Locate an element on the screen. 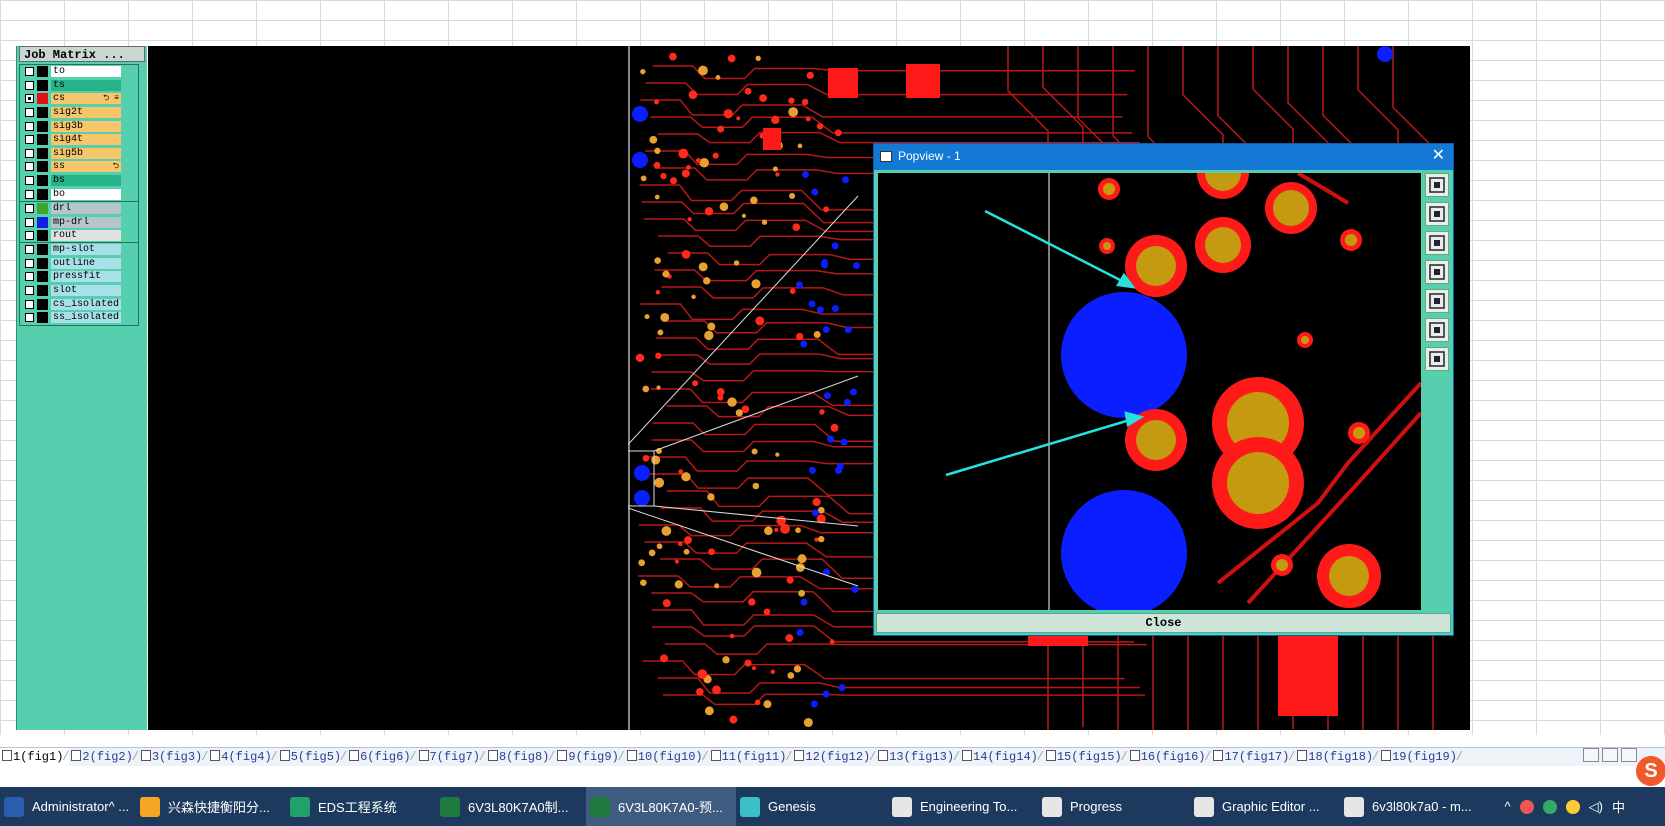  layer-row-to: to is located at coordinates (79, 72).